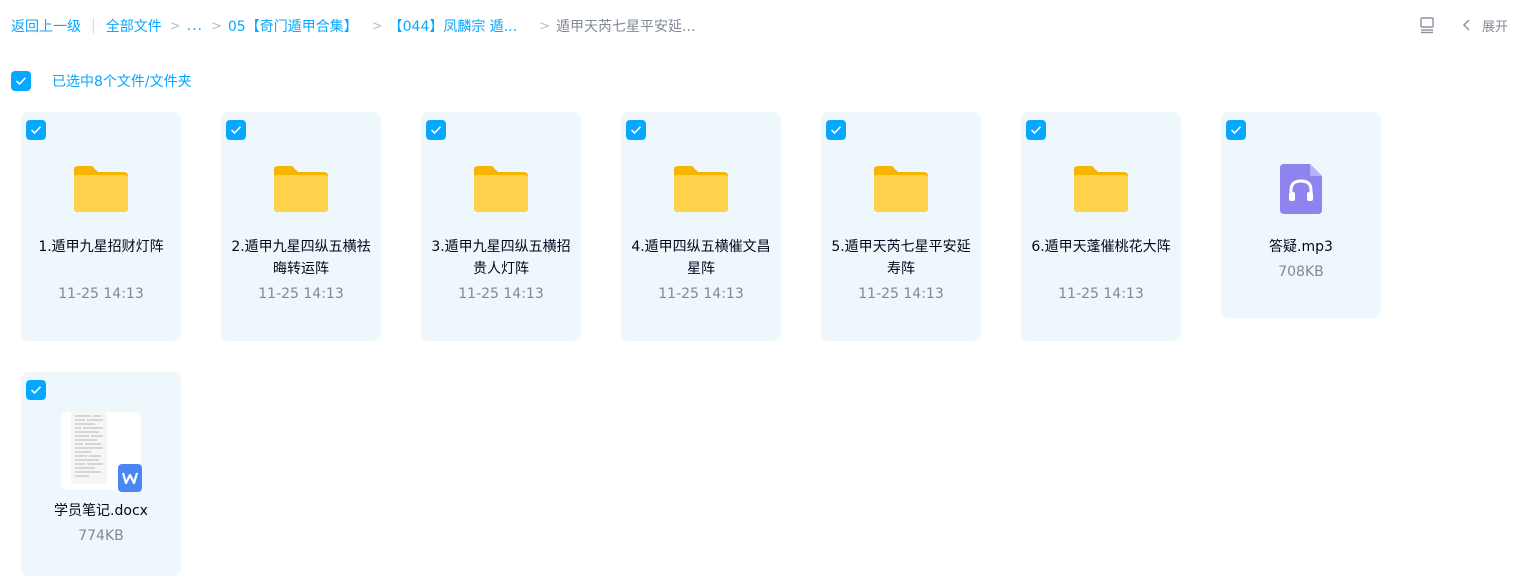  I want to click on file-card: 3.遁甲九星四纵五横招贵人灯阵 11-25 14:13, so click(501, 226).